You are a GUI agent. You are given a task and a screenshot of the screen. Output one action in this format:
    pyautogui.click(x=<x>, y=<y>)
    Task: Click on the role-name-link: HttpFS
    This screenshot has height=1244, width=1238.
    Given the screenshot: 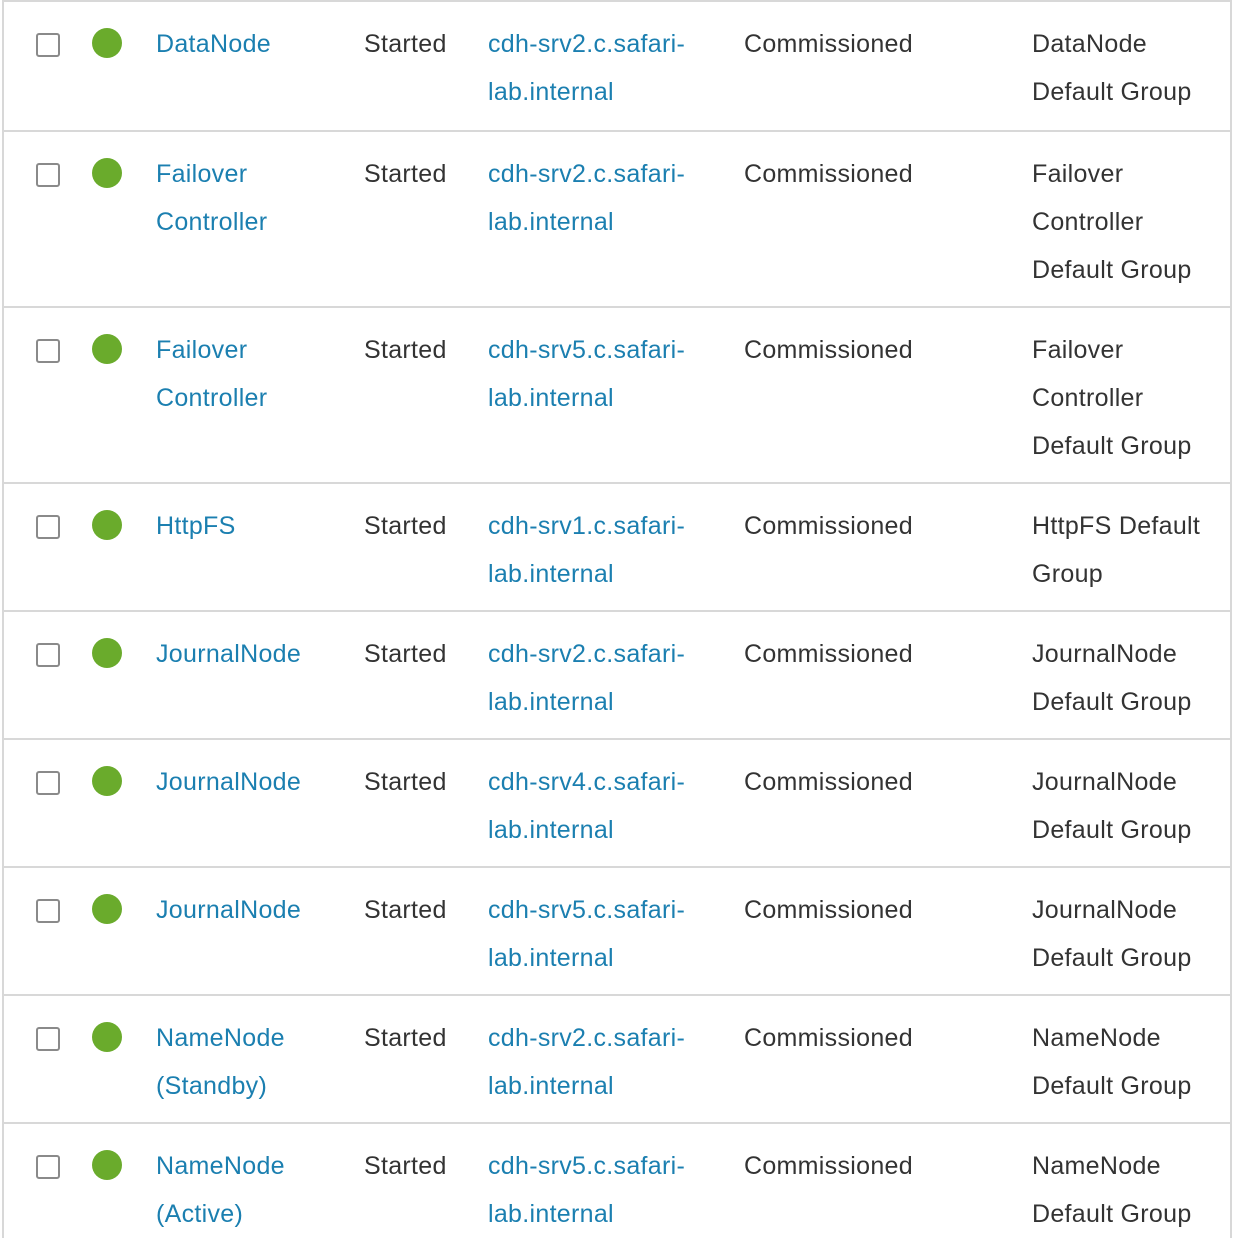 What is the action you would take?
    pyautogui.click(x=246, y=526)
    